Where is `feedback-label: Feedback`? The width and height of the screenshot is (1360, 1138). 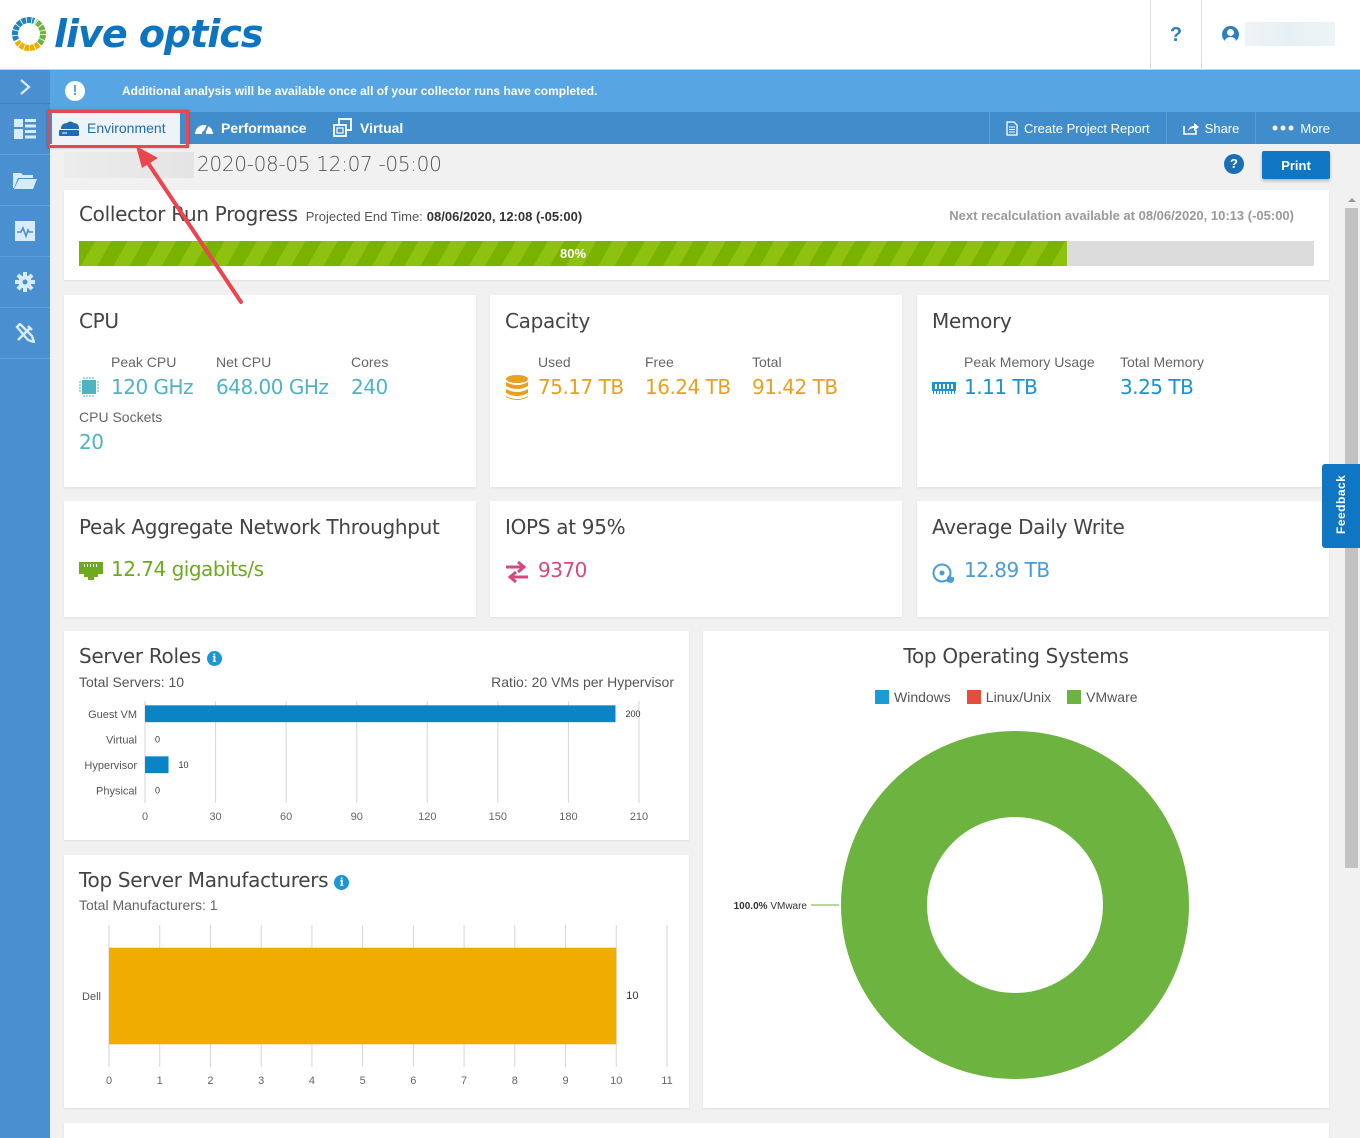 feedback-label: Feedback is located at coordinates (1341, 504).